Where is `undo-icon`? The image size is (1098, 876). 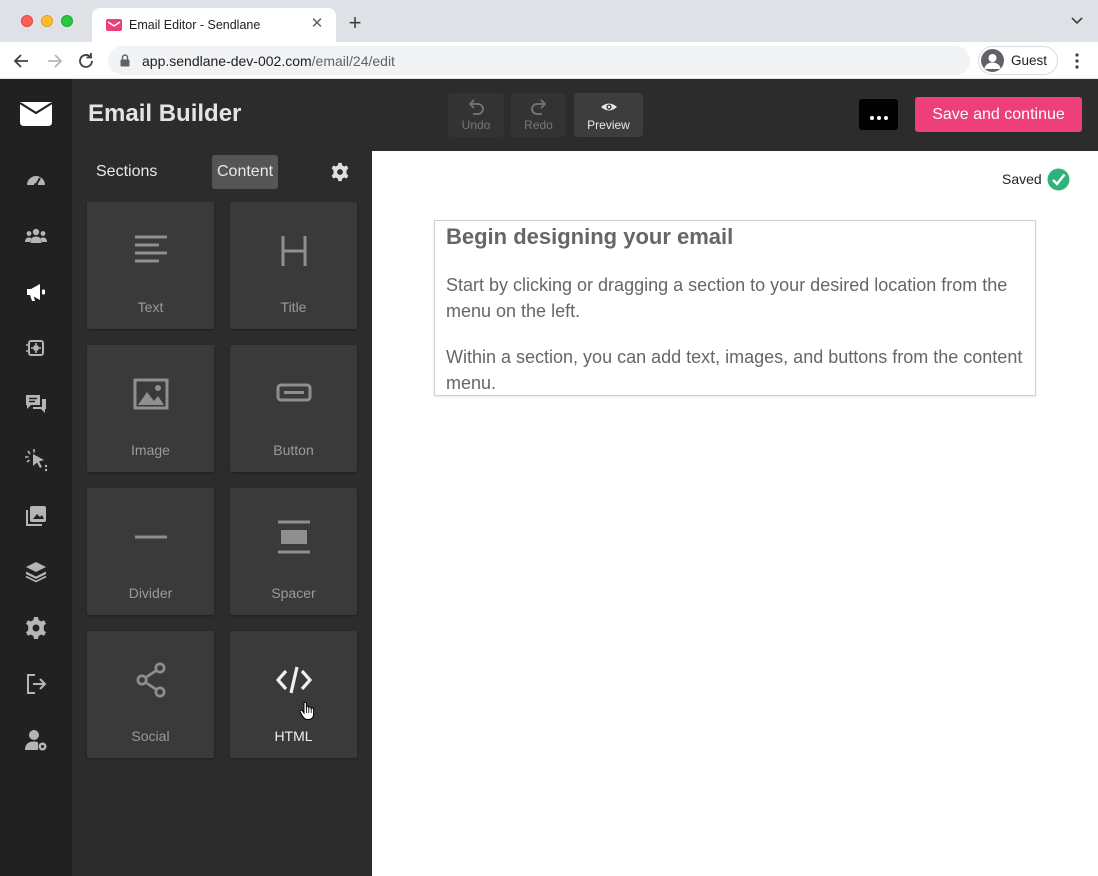 undo-icon is located at coordinates (476, 107).